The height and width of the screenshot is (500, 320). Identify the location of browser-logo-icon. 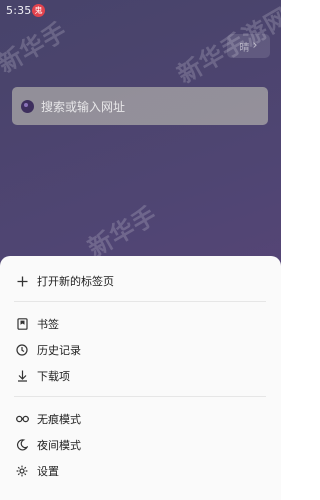
(27, 106).